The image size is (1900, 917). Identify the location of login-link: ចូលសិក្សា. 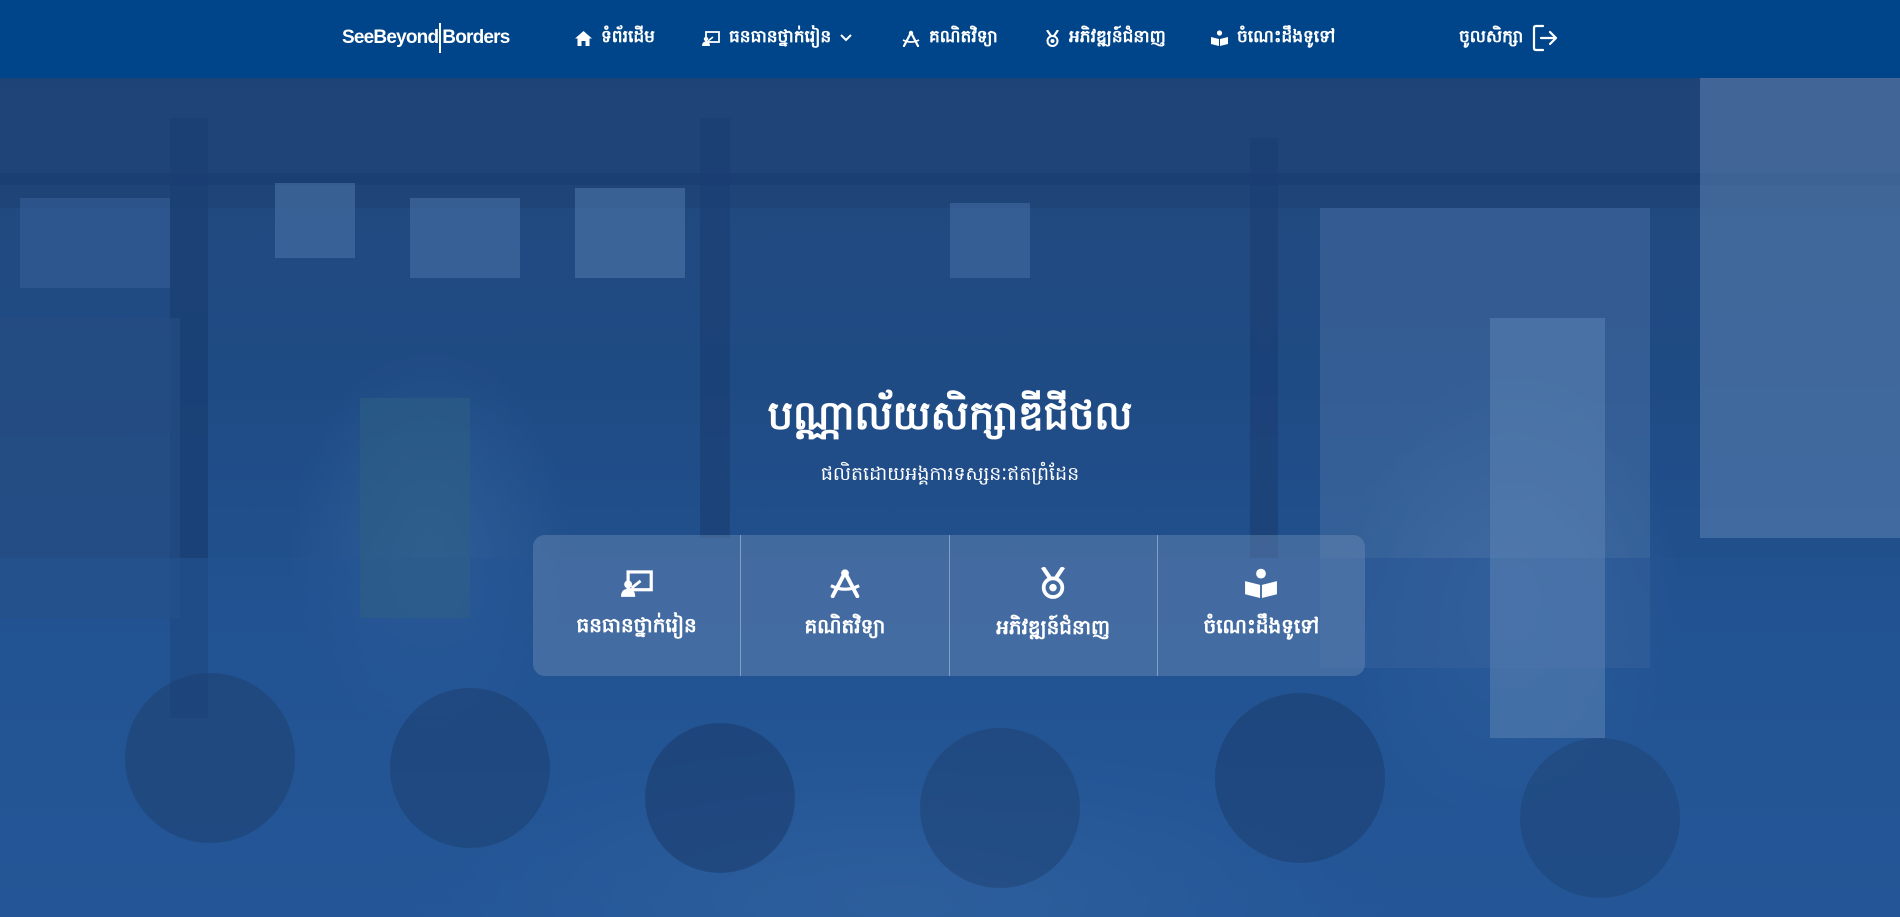
(1508, 38).